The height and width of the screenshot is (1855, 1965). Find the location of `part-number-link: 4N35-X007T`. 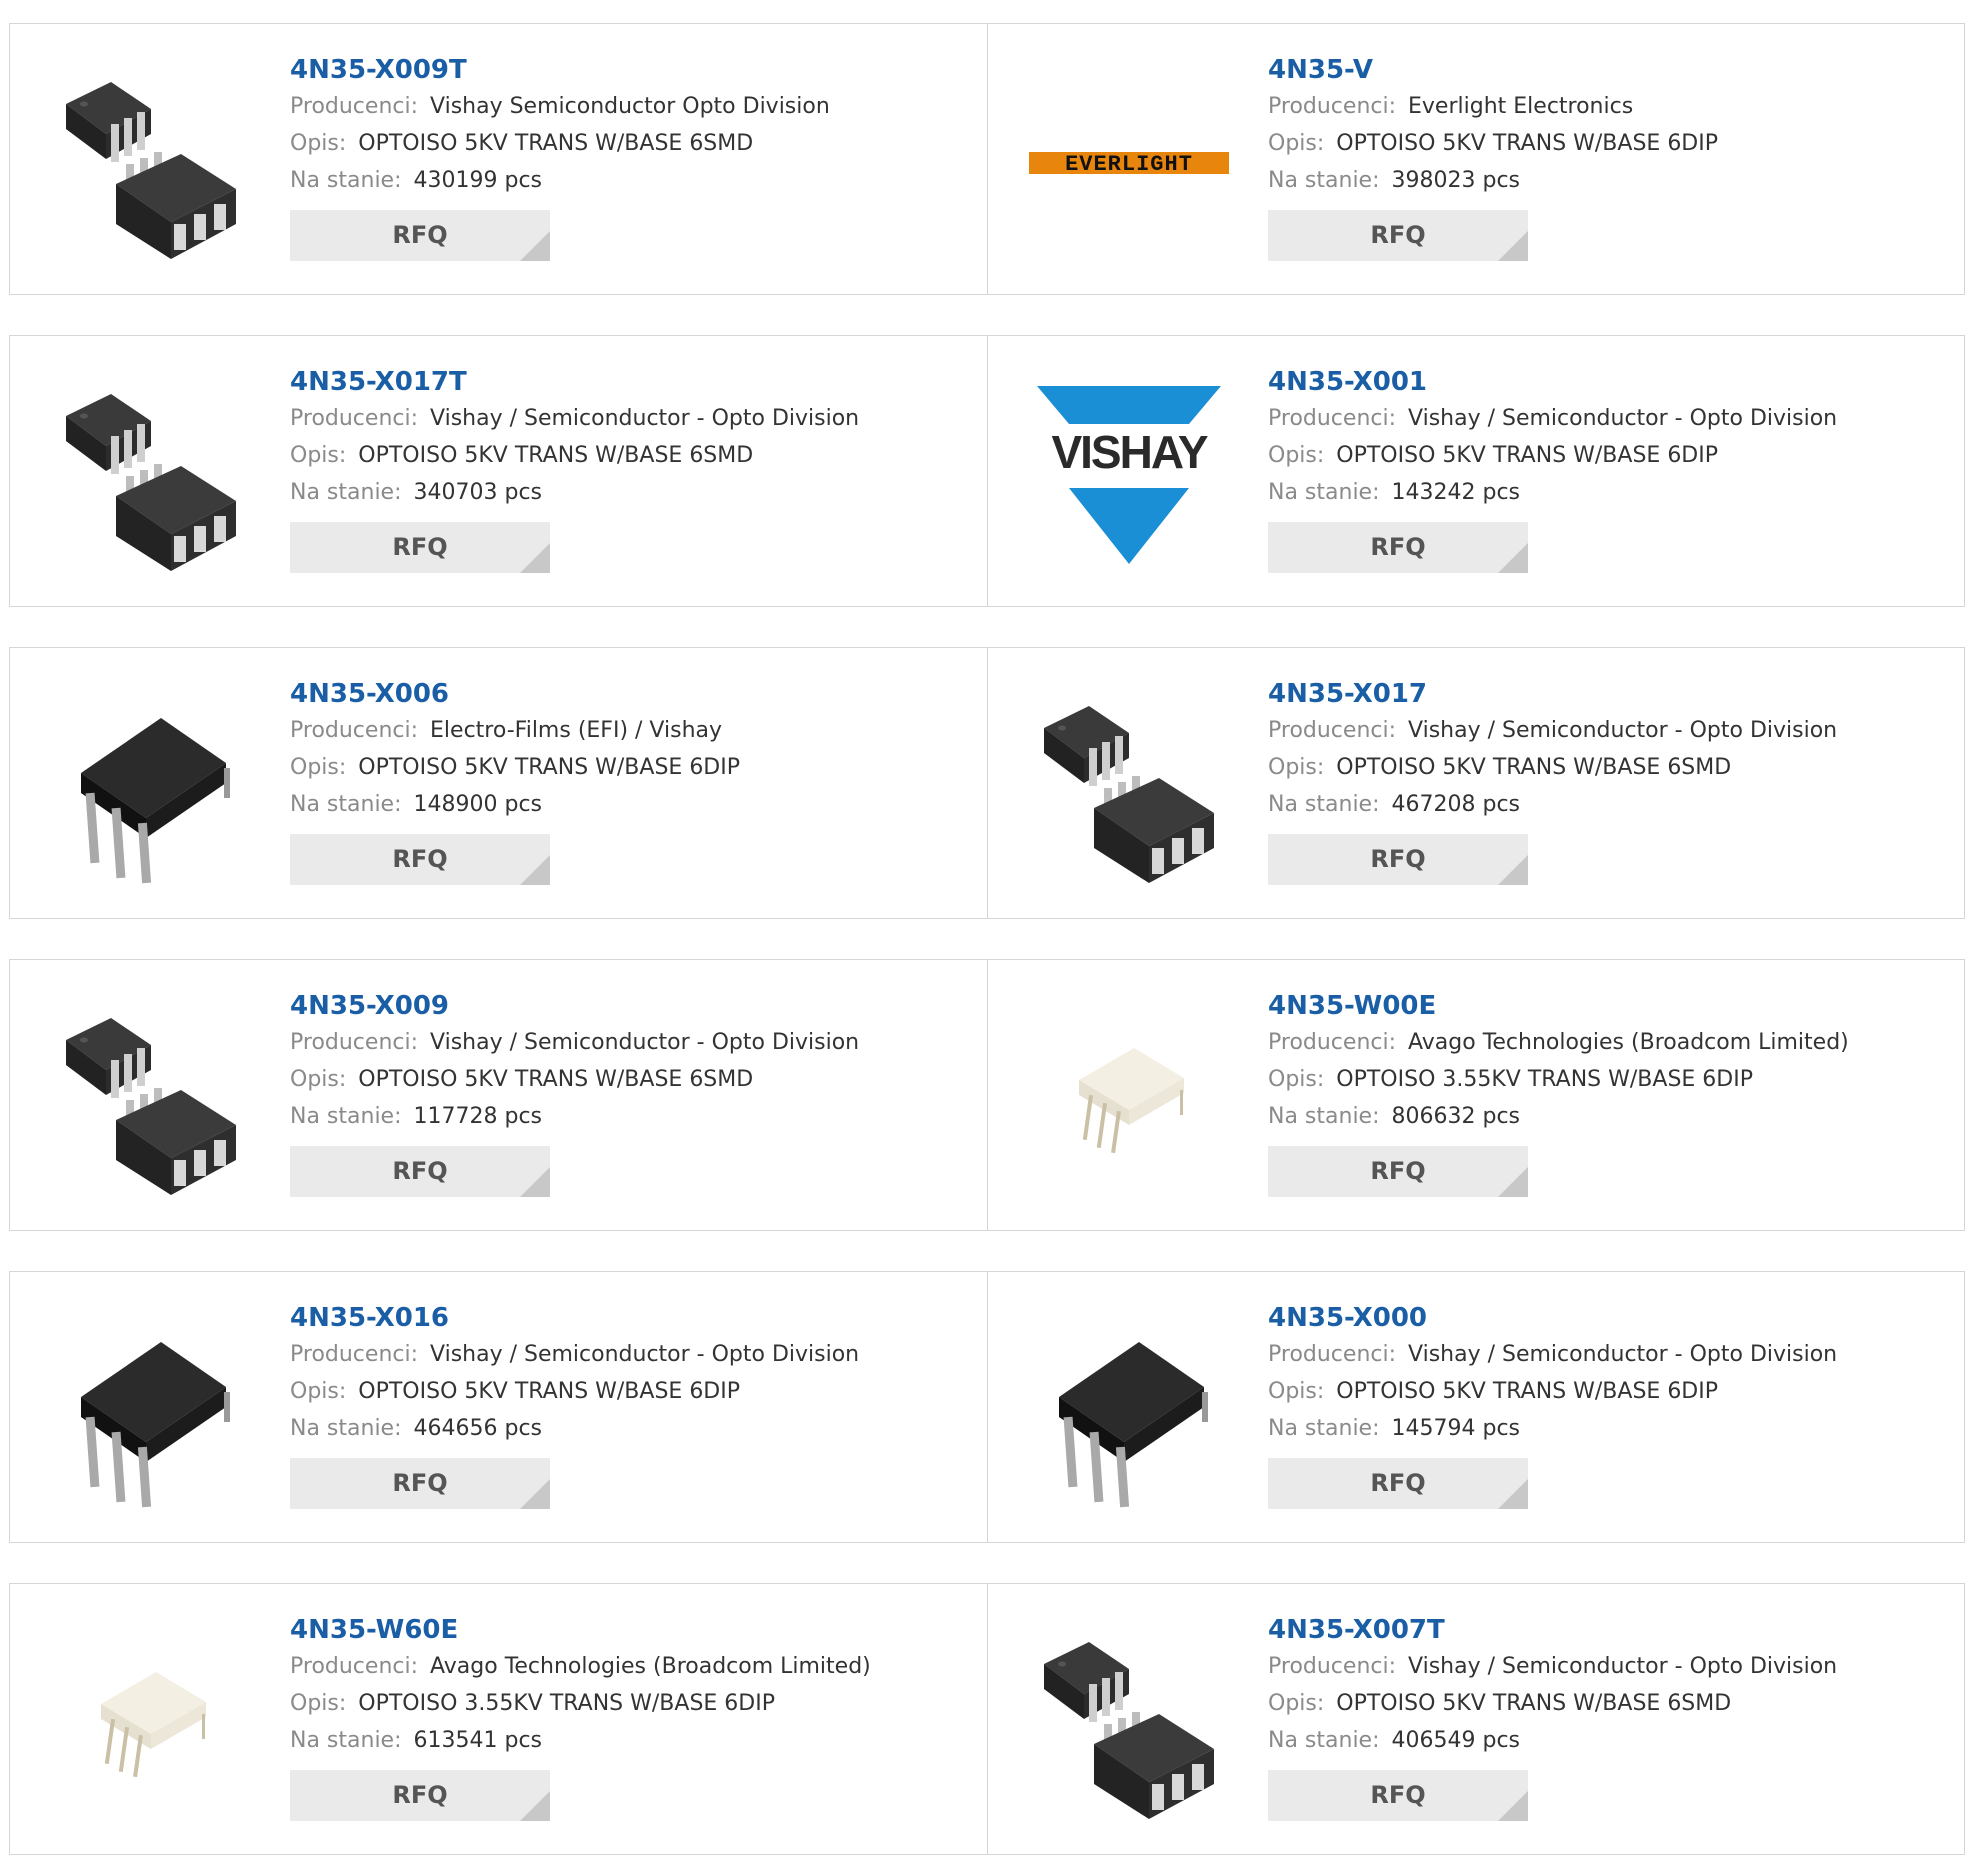

part-number-link: 4N35-X007T is located at coordinates (1552, 1630).